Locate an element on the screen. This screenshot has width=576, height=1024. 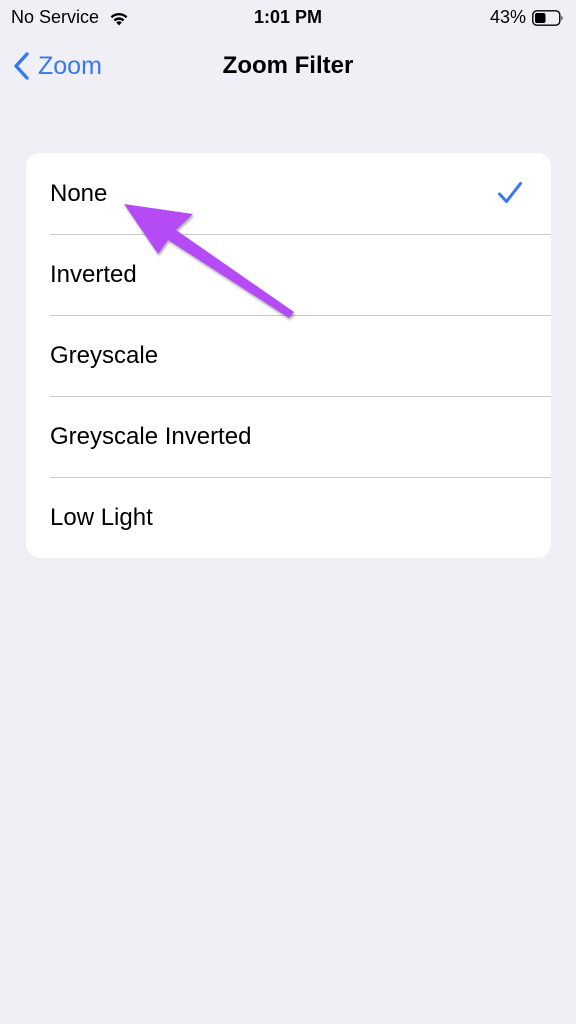
list-item-none: None is located at coordinates (288, 193).